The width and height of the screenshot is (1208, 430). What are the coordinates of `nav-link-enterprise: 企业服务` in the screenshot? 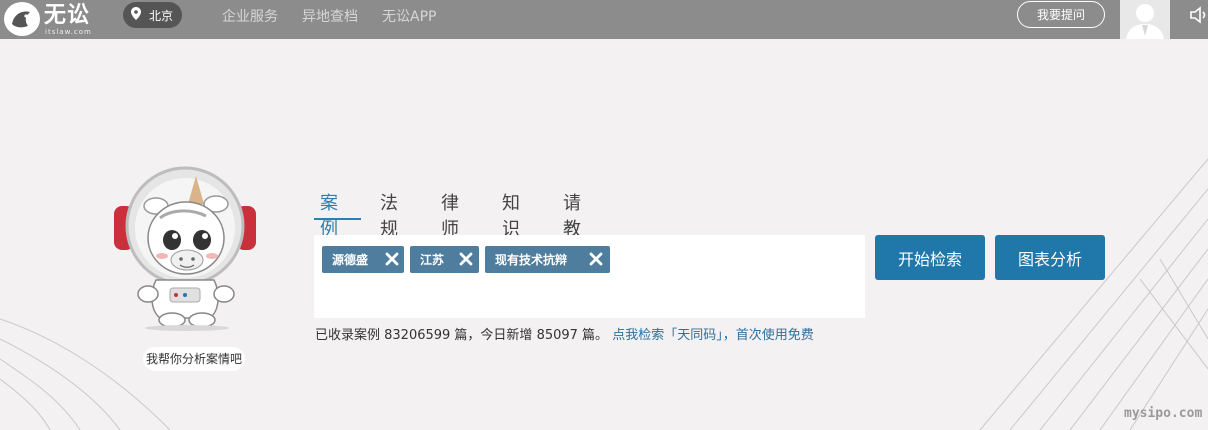 It's located at (250, 16).